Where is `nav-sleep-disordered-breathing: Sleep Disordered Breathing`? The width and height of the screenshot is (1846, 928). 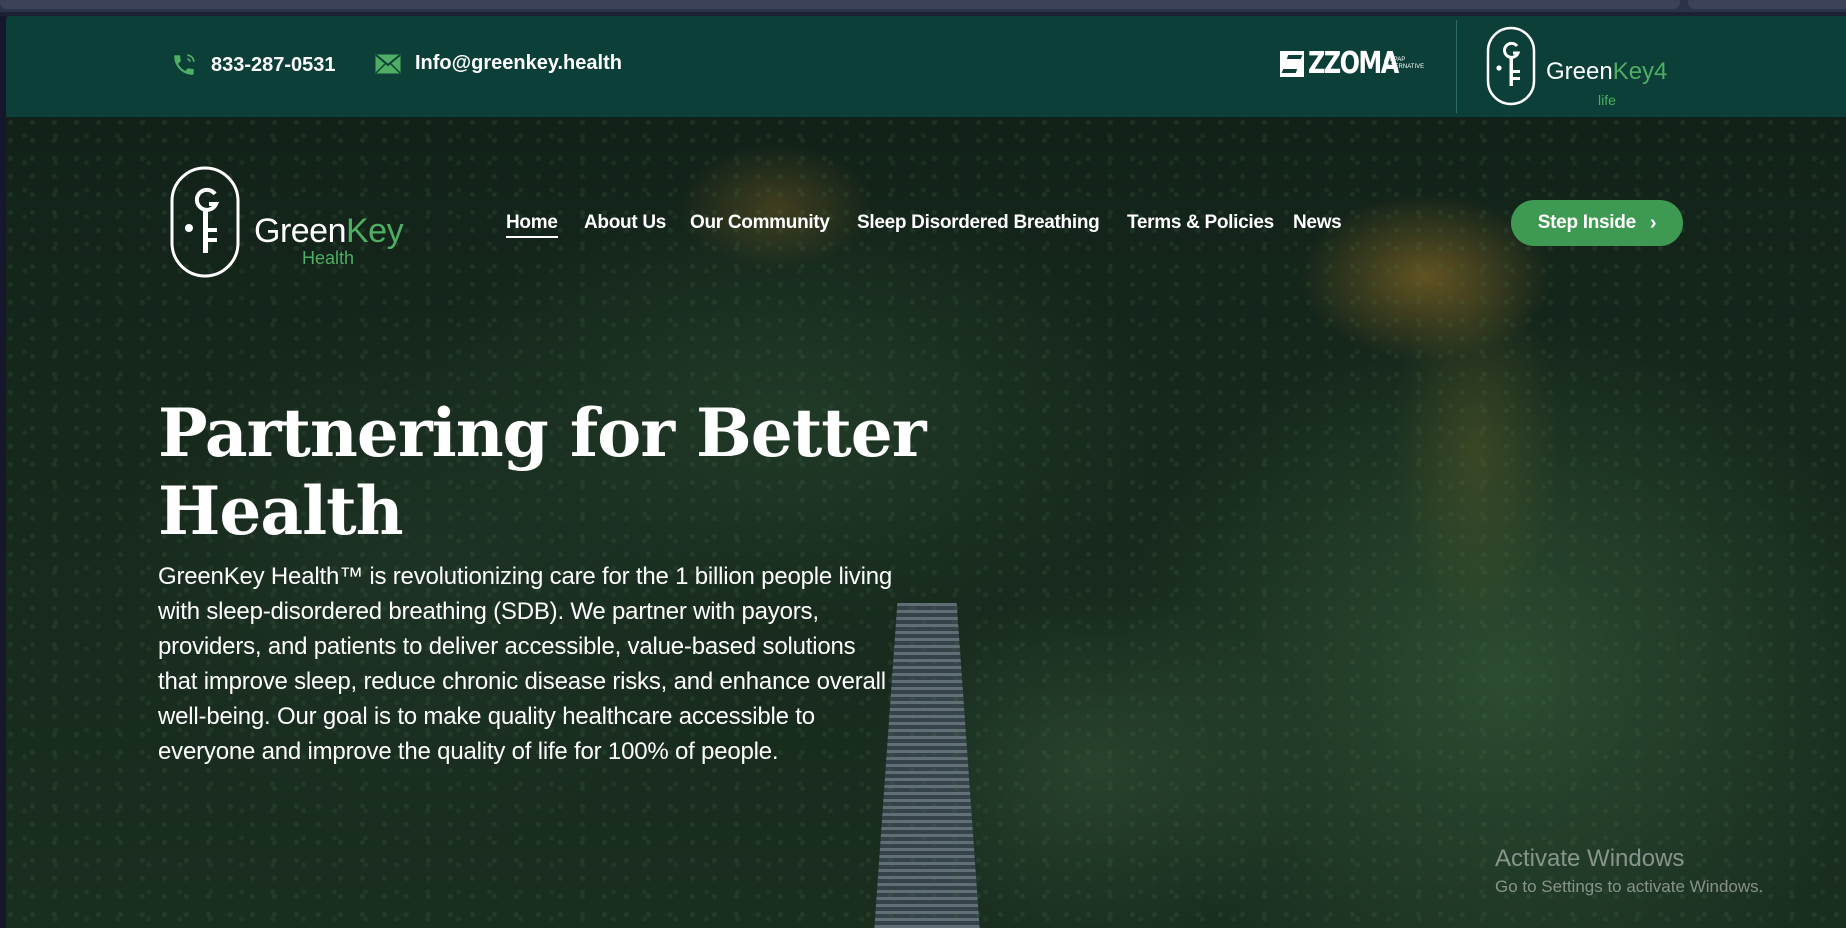 nav-sleep-disordered-breathing: Sleep Disordered Breathing is located at coordinates (978, 223).